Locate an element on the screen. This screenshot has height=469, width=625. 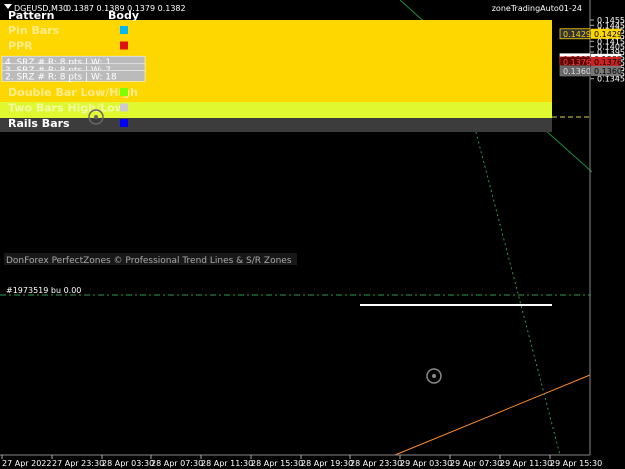
x-tick-label: 28 Apr 19:30 is located at coordinates (327, 463).